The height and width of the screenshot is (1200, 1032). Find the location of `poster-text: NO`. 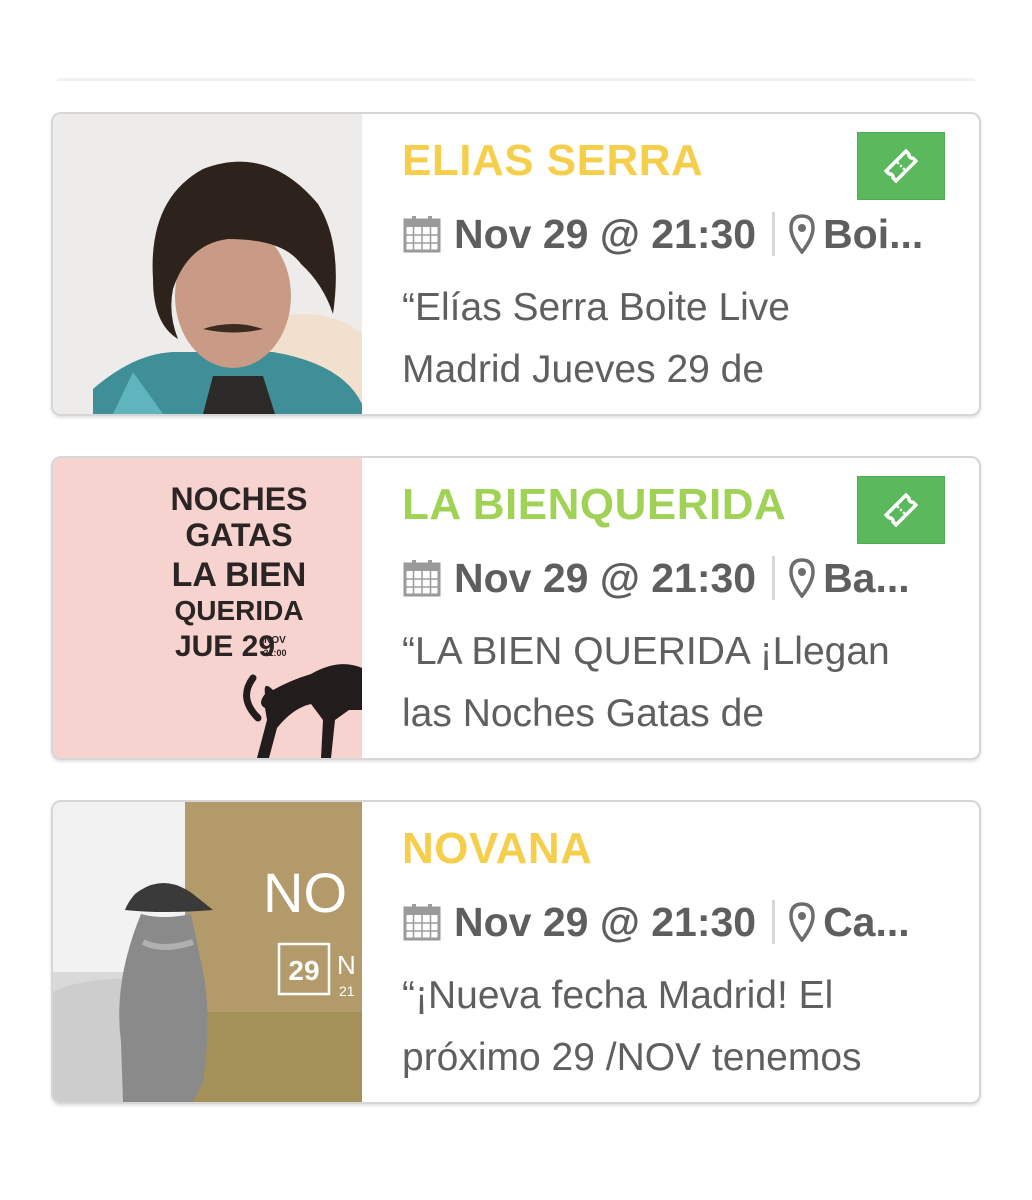

poster-text: NO is located at coordinates (305, 892).